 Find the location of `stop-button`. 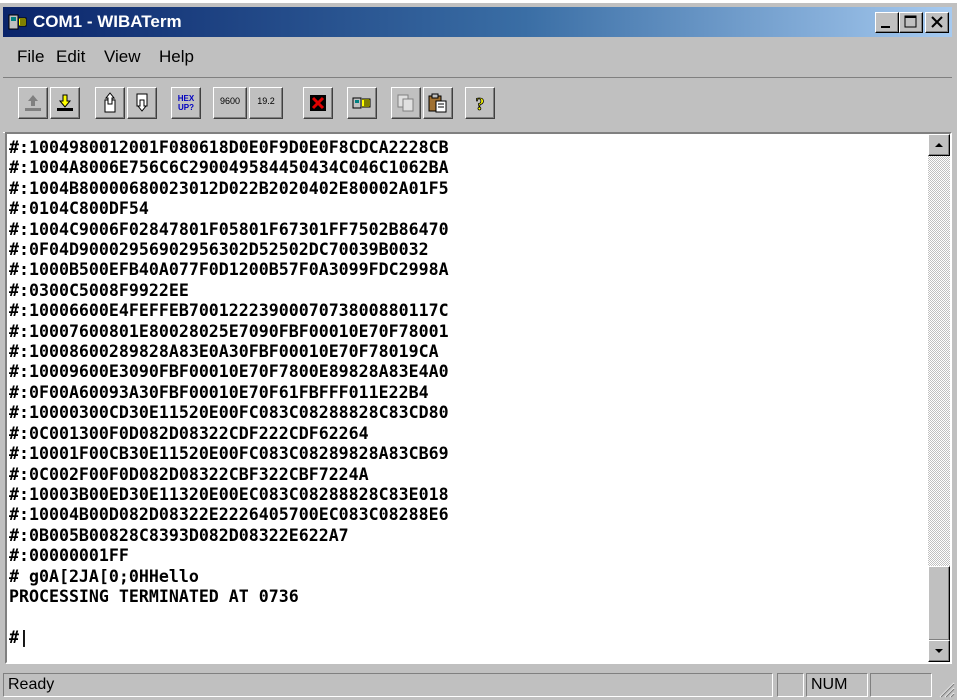

stop-button is located at coordinates (318, 103).